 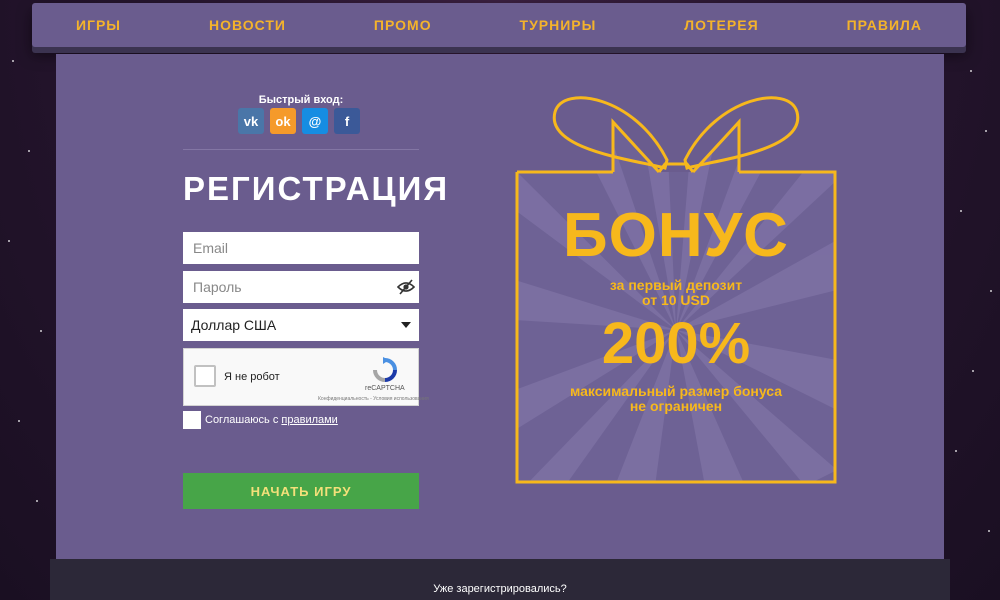 What do you see at coordinates (252, 377) in the screenshot?
I see `captcha-label: Я не робот` at bounding box center [252, 377].